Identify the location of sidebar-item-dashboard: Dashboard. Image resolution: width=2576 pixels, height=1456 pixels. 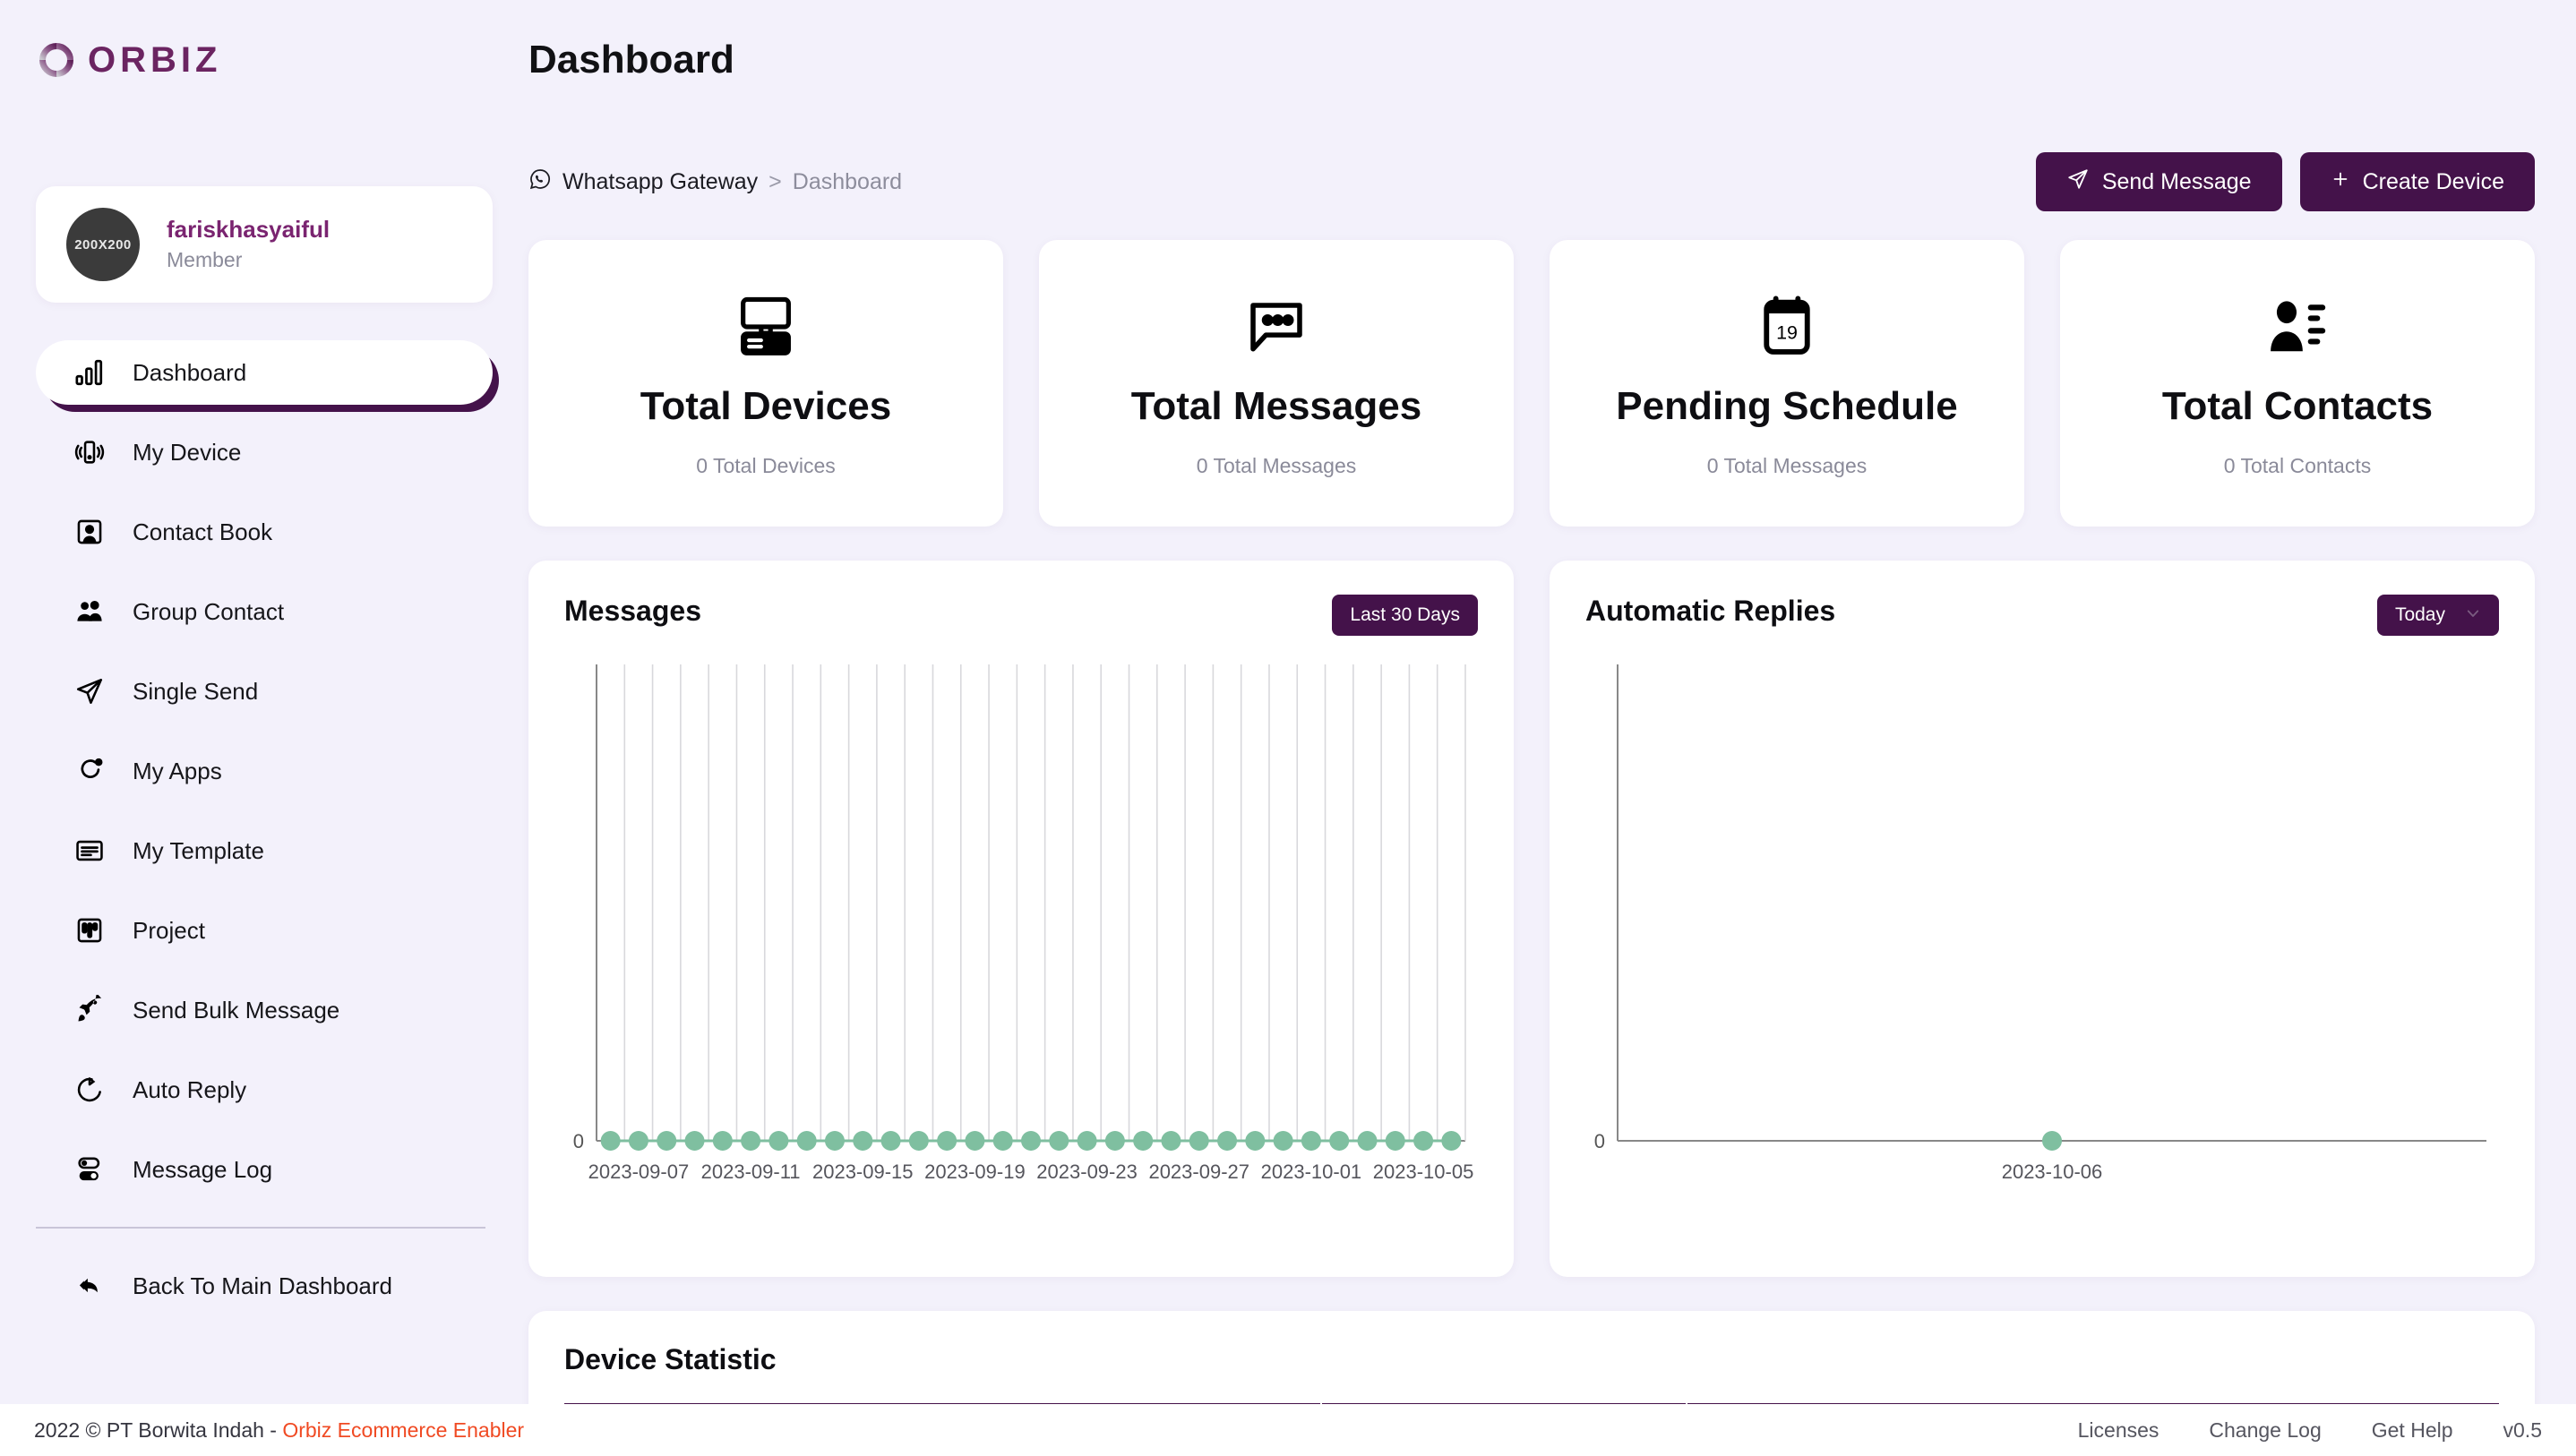
(264, 372).